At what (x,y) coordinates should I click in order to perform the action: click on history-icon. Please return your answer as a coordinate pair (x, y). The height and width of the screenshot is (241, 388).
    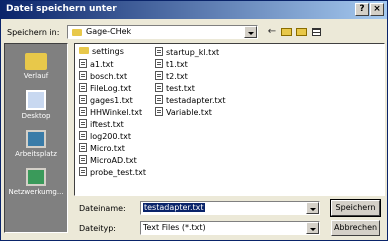
    Looking at the image, I should click on (36, 61).